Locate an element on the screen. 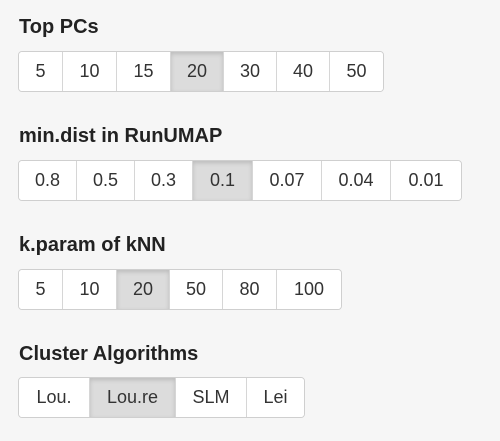  min-dist-option-0-07: 0.07 is located at coordinates (287, 180).